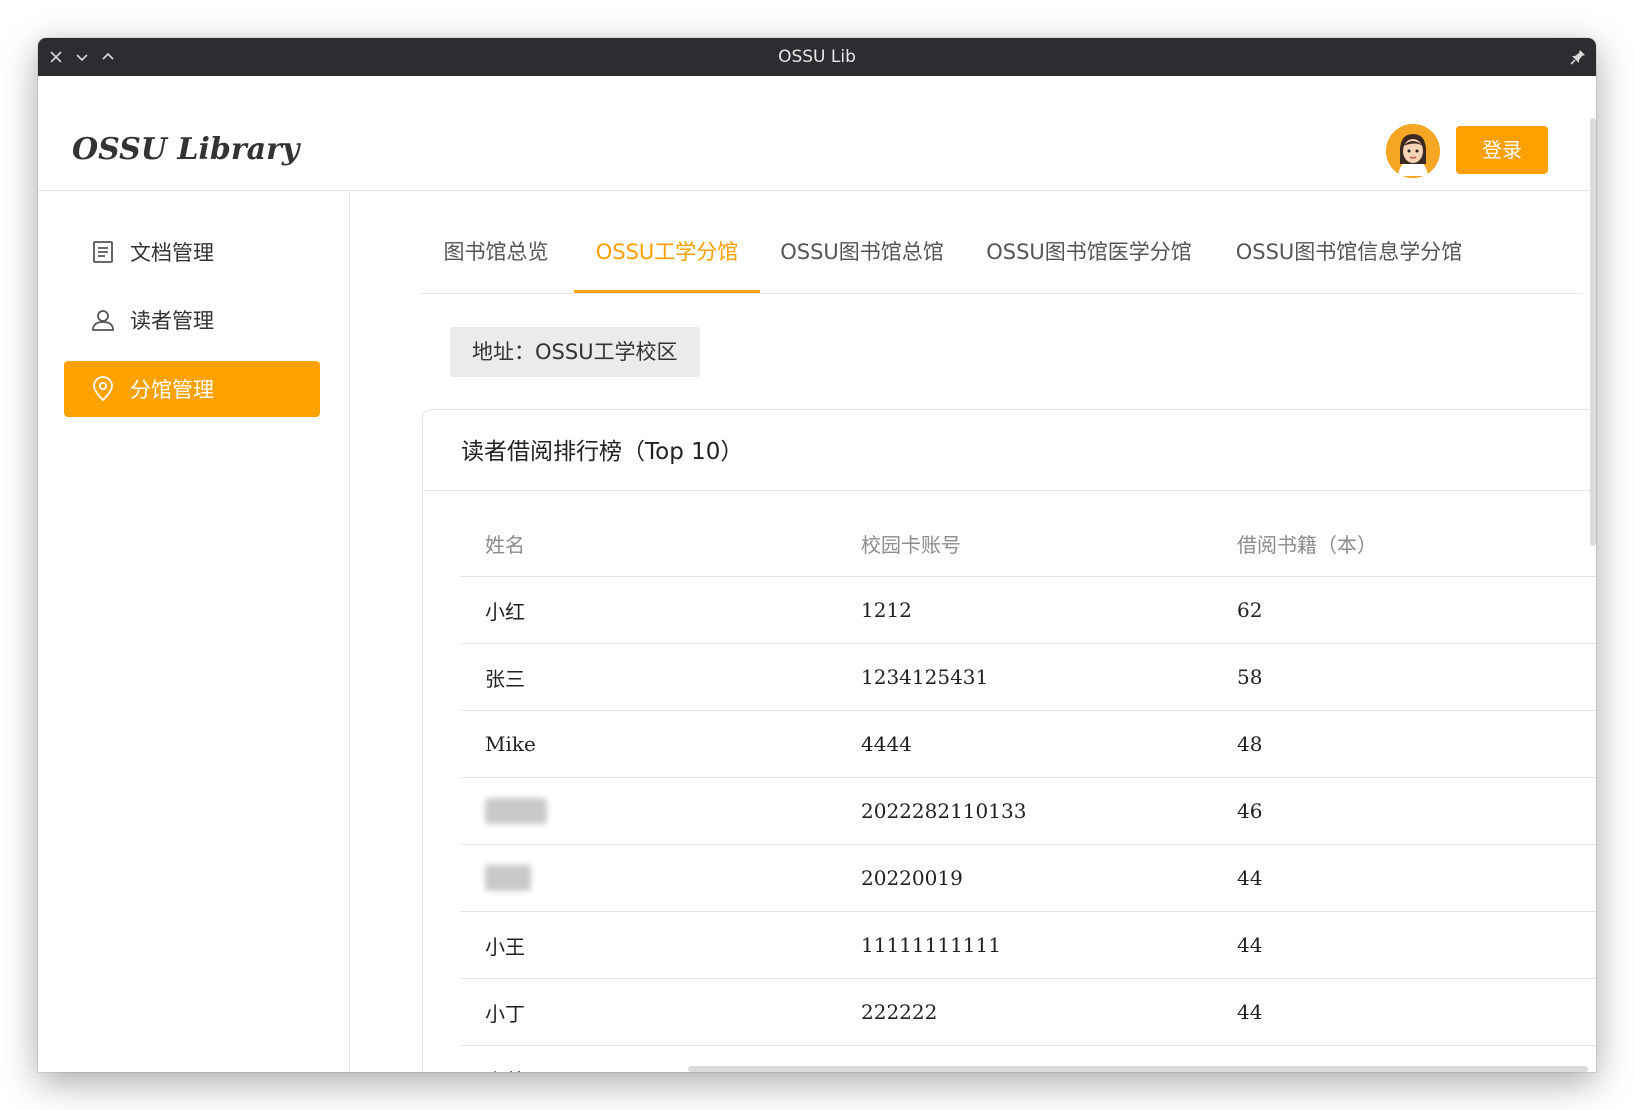  I want to click on user-icon, so click(103, 320).